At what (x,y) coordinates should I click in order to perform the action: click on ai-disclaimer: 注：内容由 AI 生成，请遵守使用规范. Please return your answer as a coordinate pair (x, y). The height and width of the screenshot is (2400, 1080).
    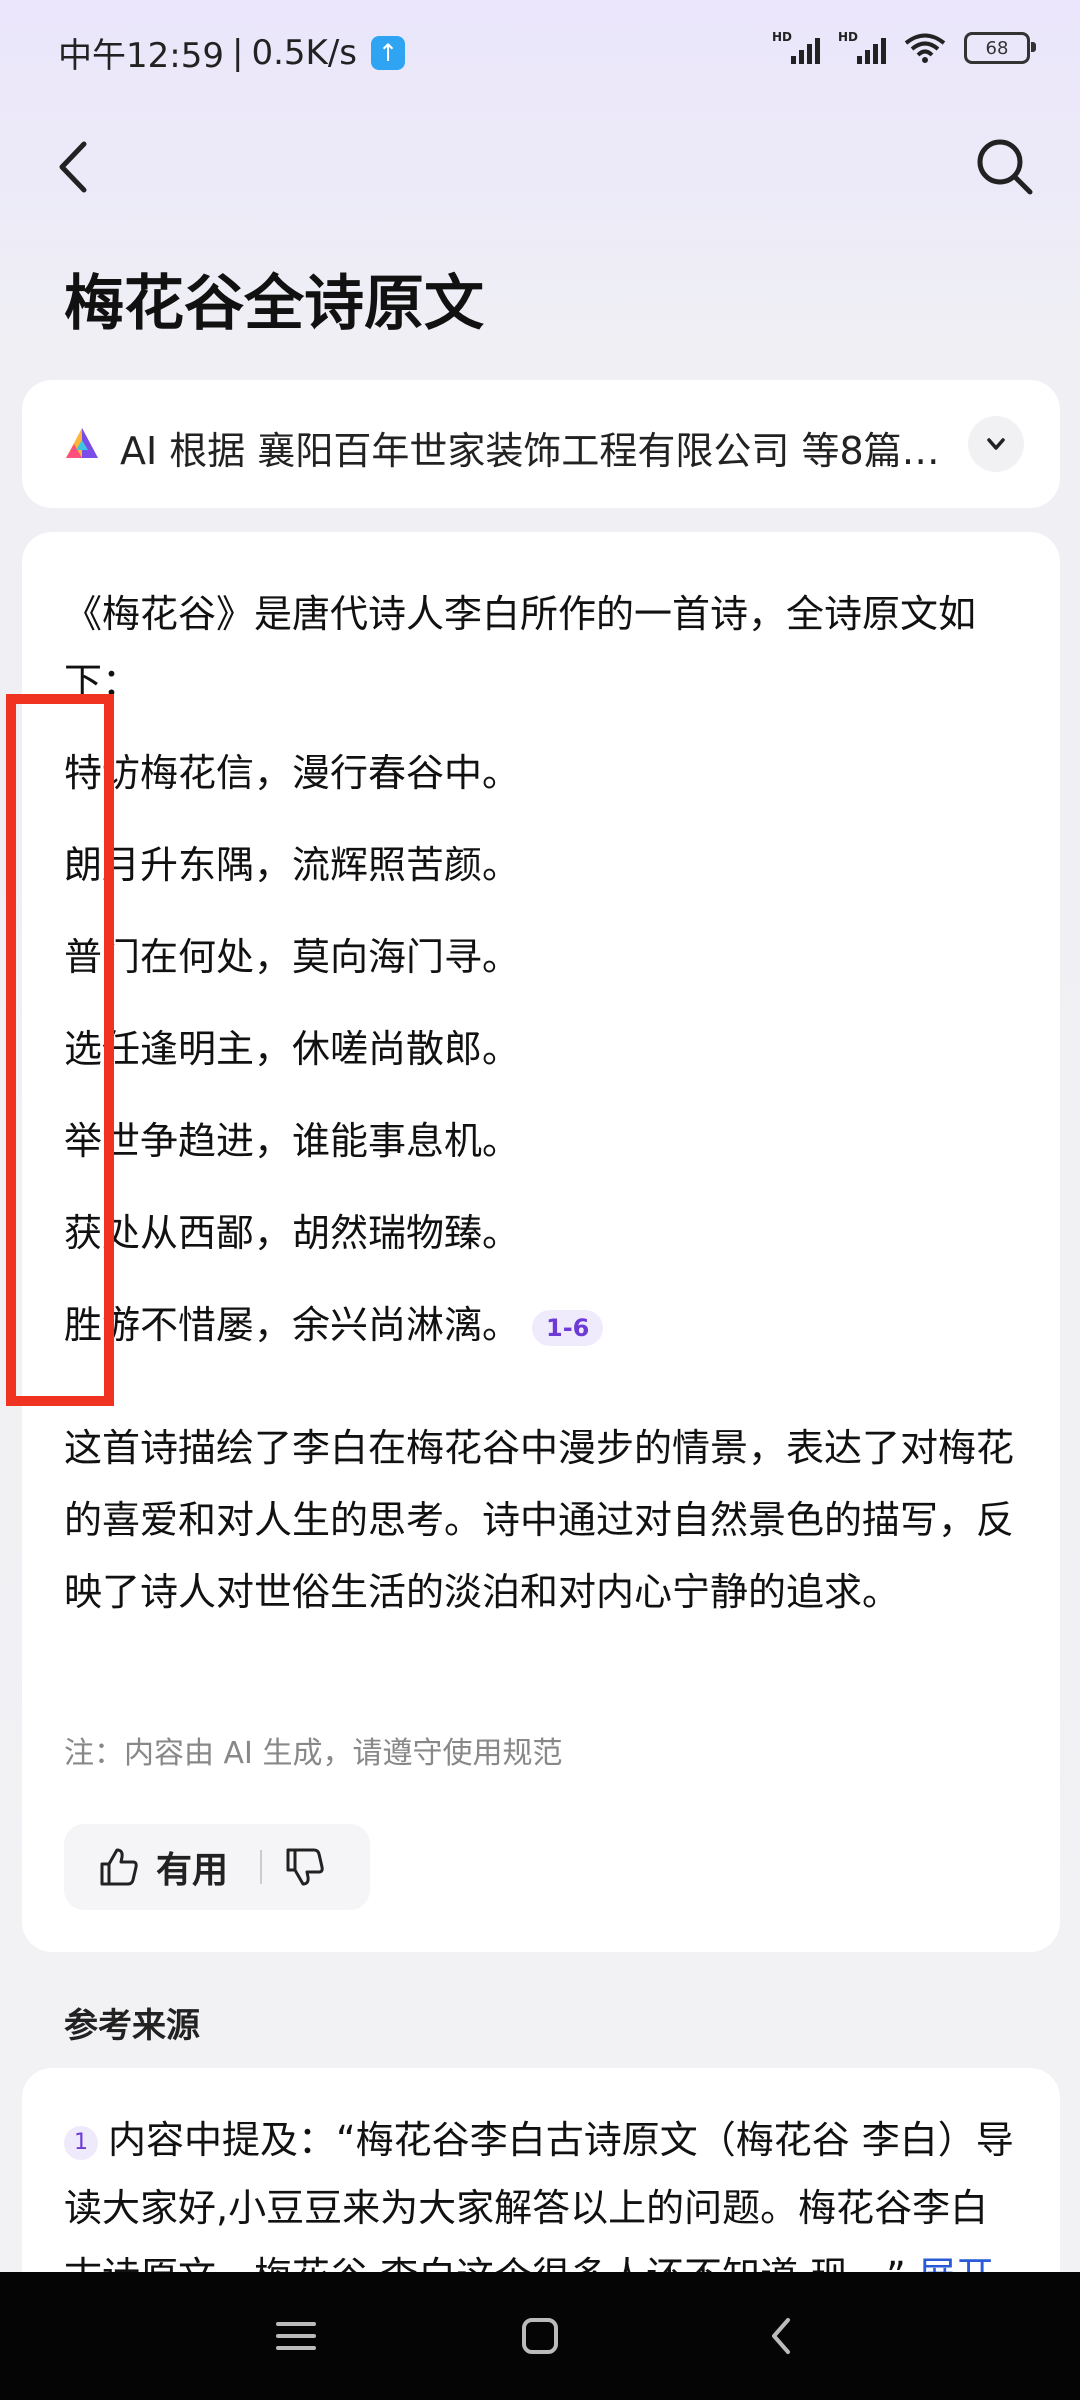
    Looking at the image, I should click on (313, 1753).